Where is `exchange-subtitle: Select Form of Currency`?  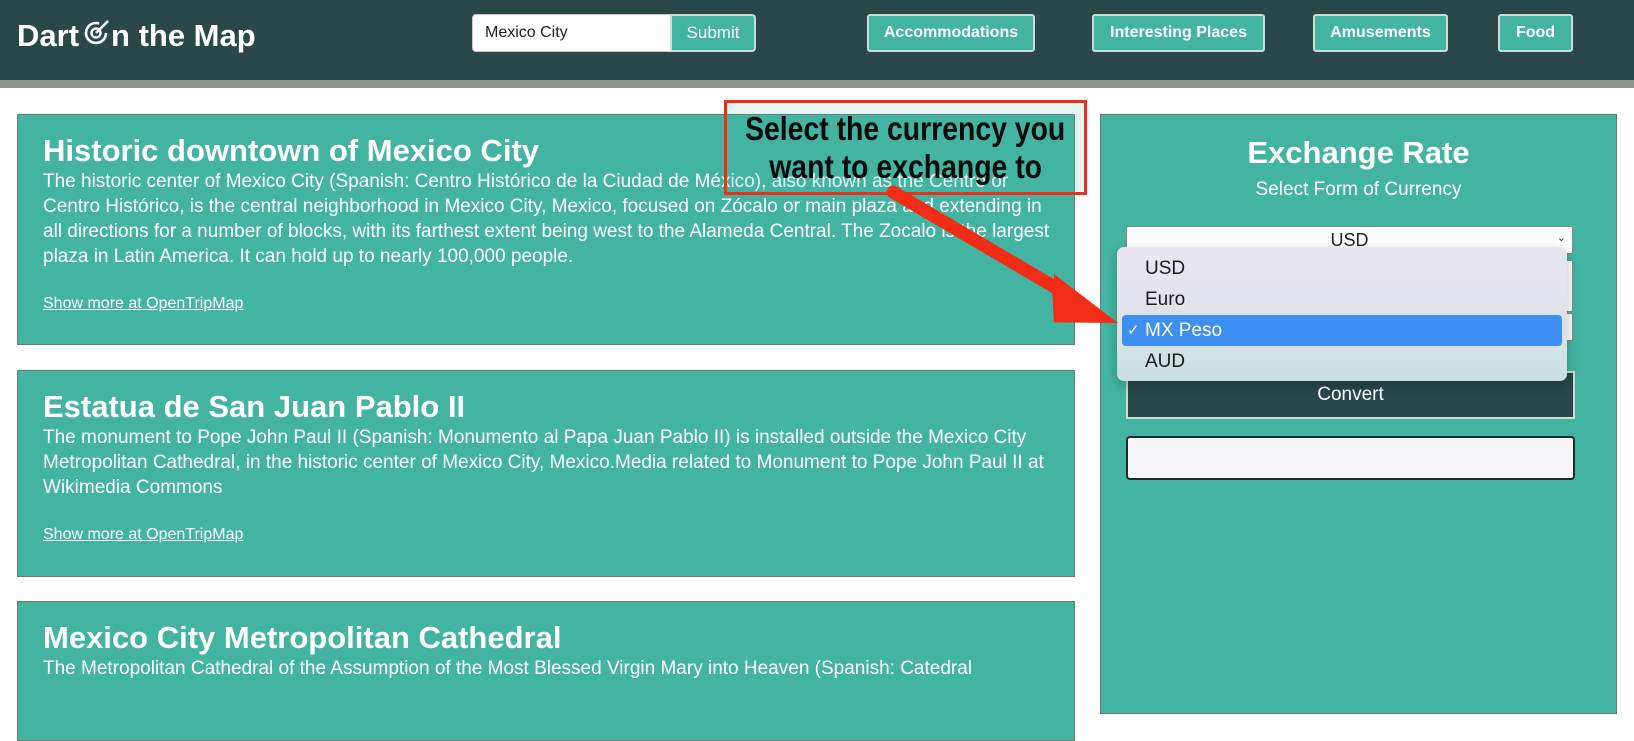 exchange-subtitle: Select Form of Currency is located at coordinates (1358, 189).